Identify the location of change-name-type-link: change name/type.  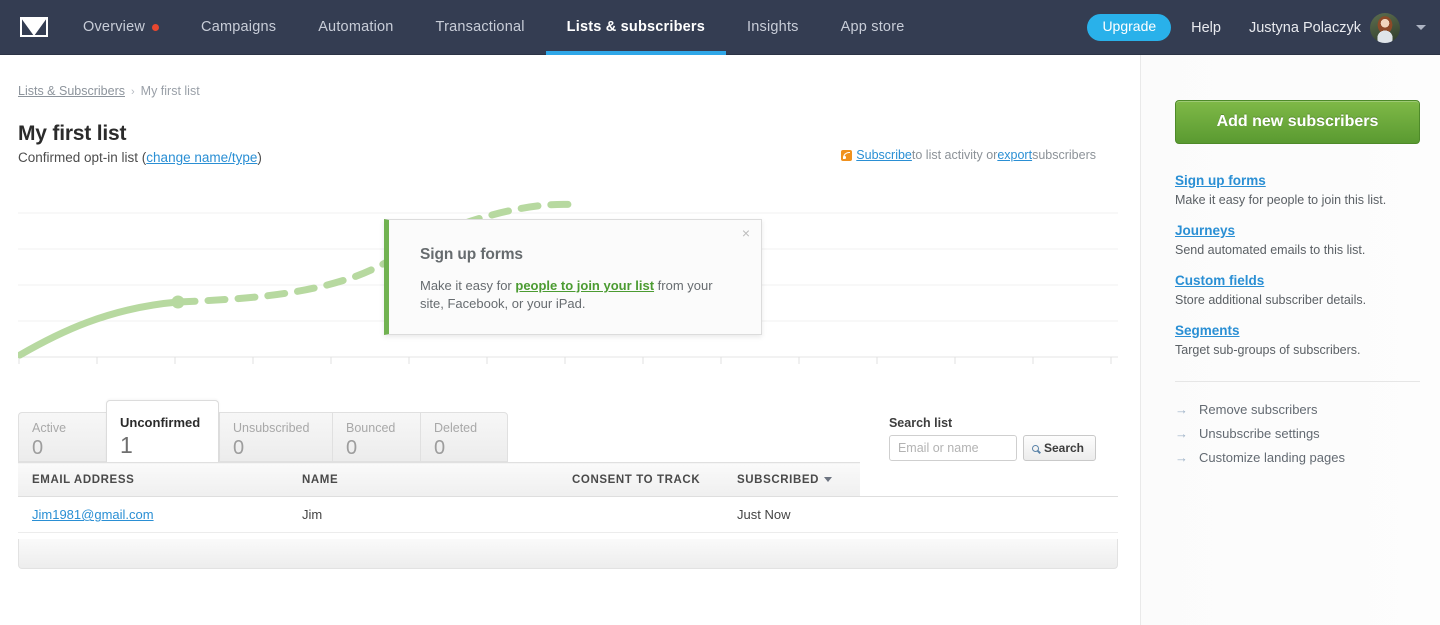
(201, 157).